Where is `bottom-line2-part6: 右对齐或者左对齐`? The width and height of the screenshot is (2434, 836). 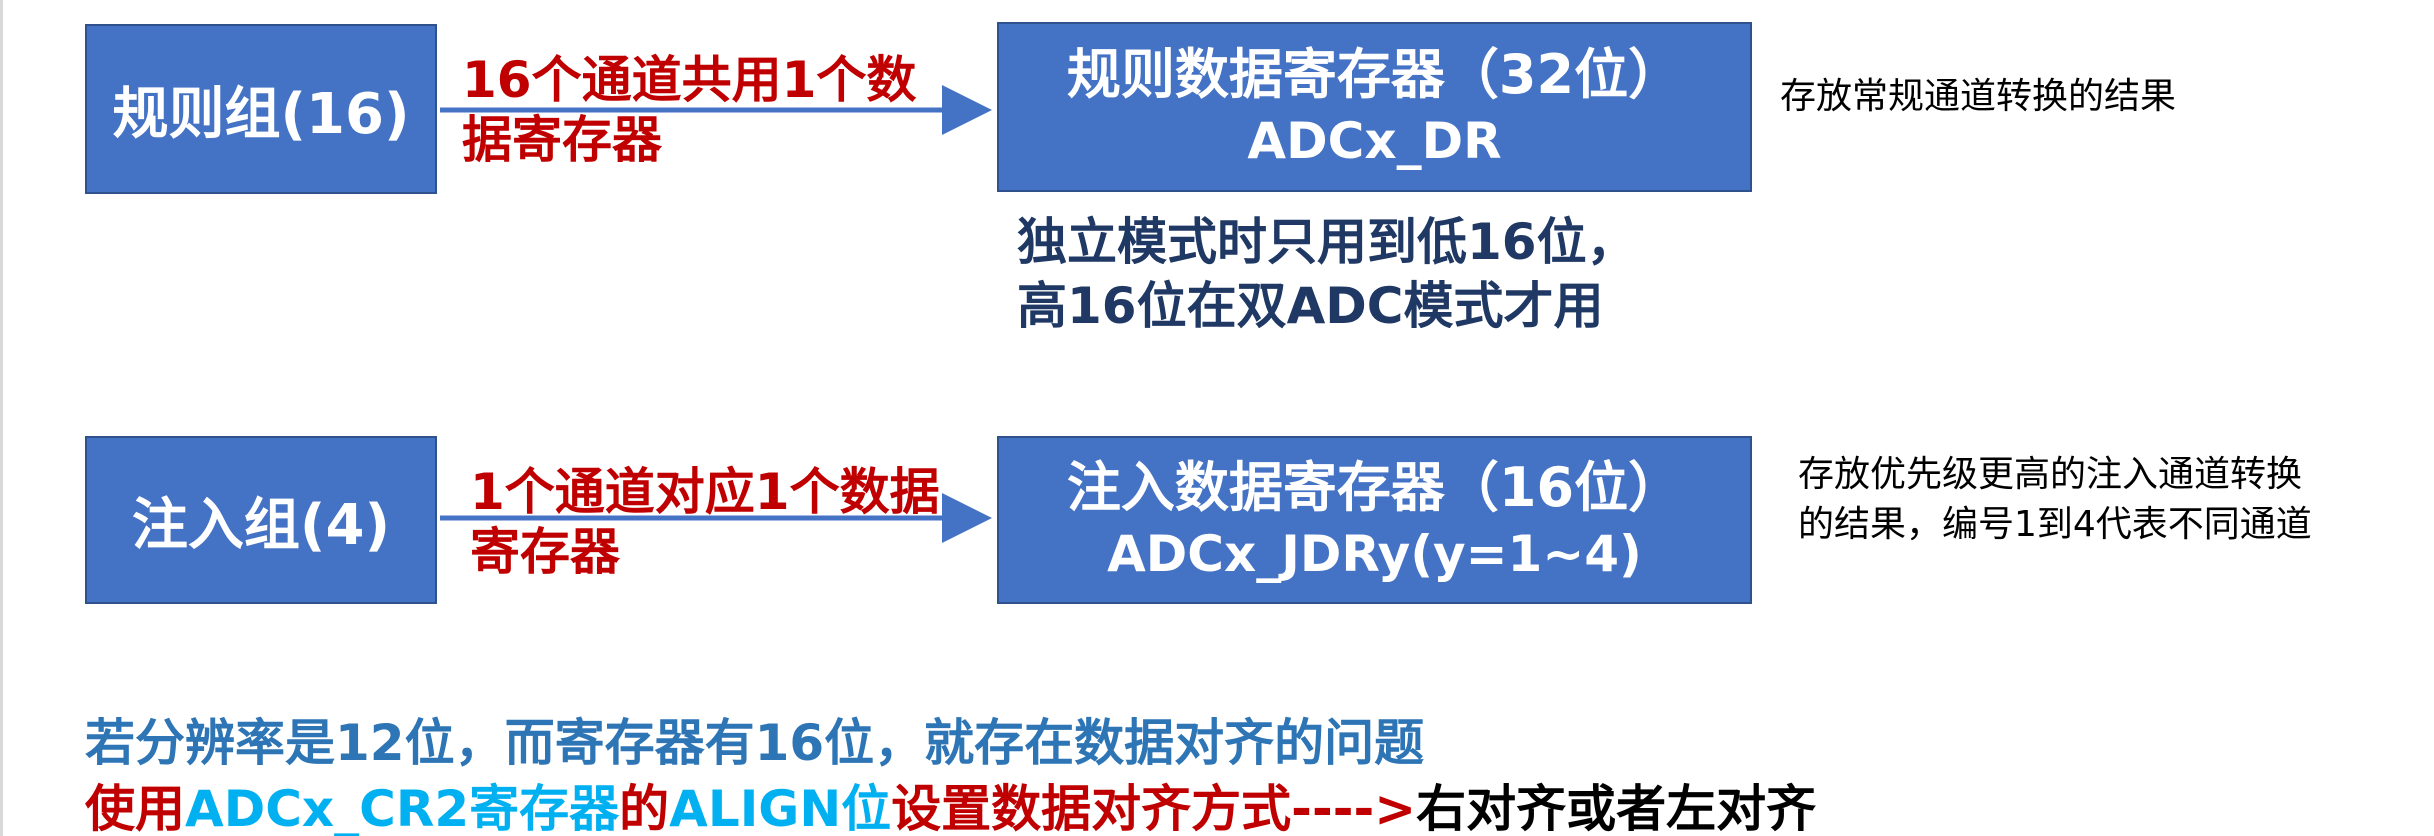 bottom-line2-part6: 右对齐或者左对齐 is located at coordinates (1616, 808).